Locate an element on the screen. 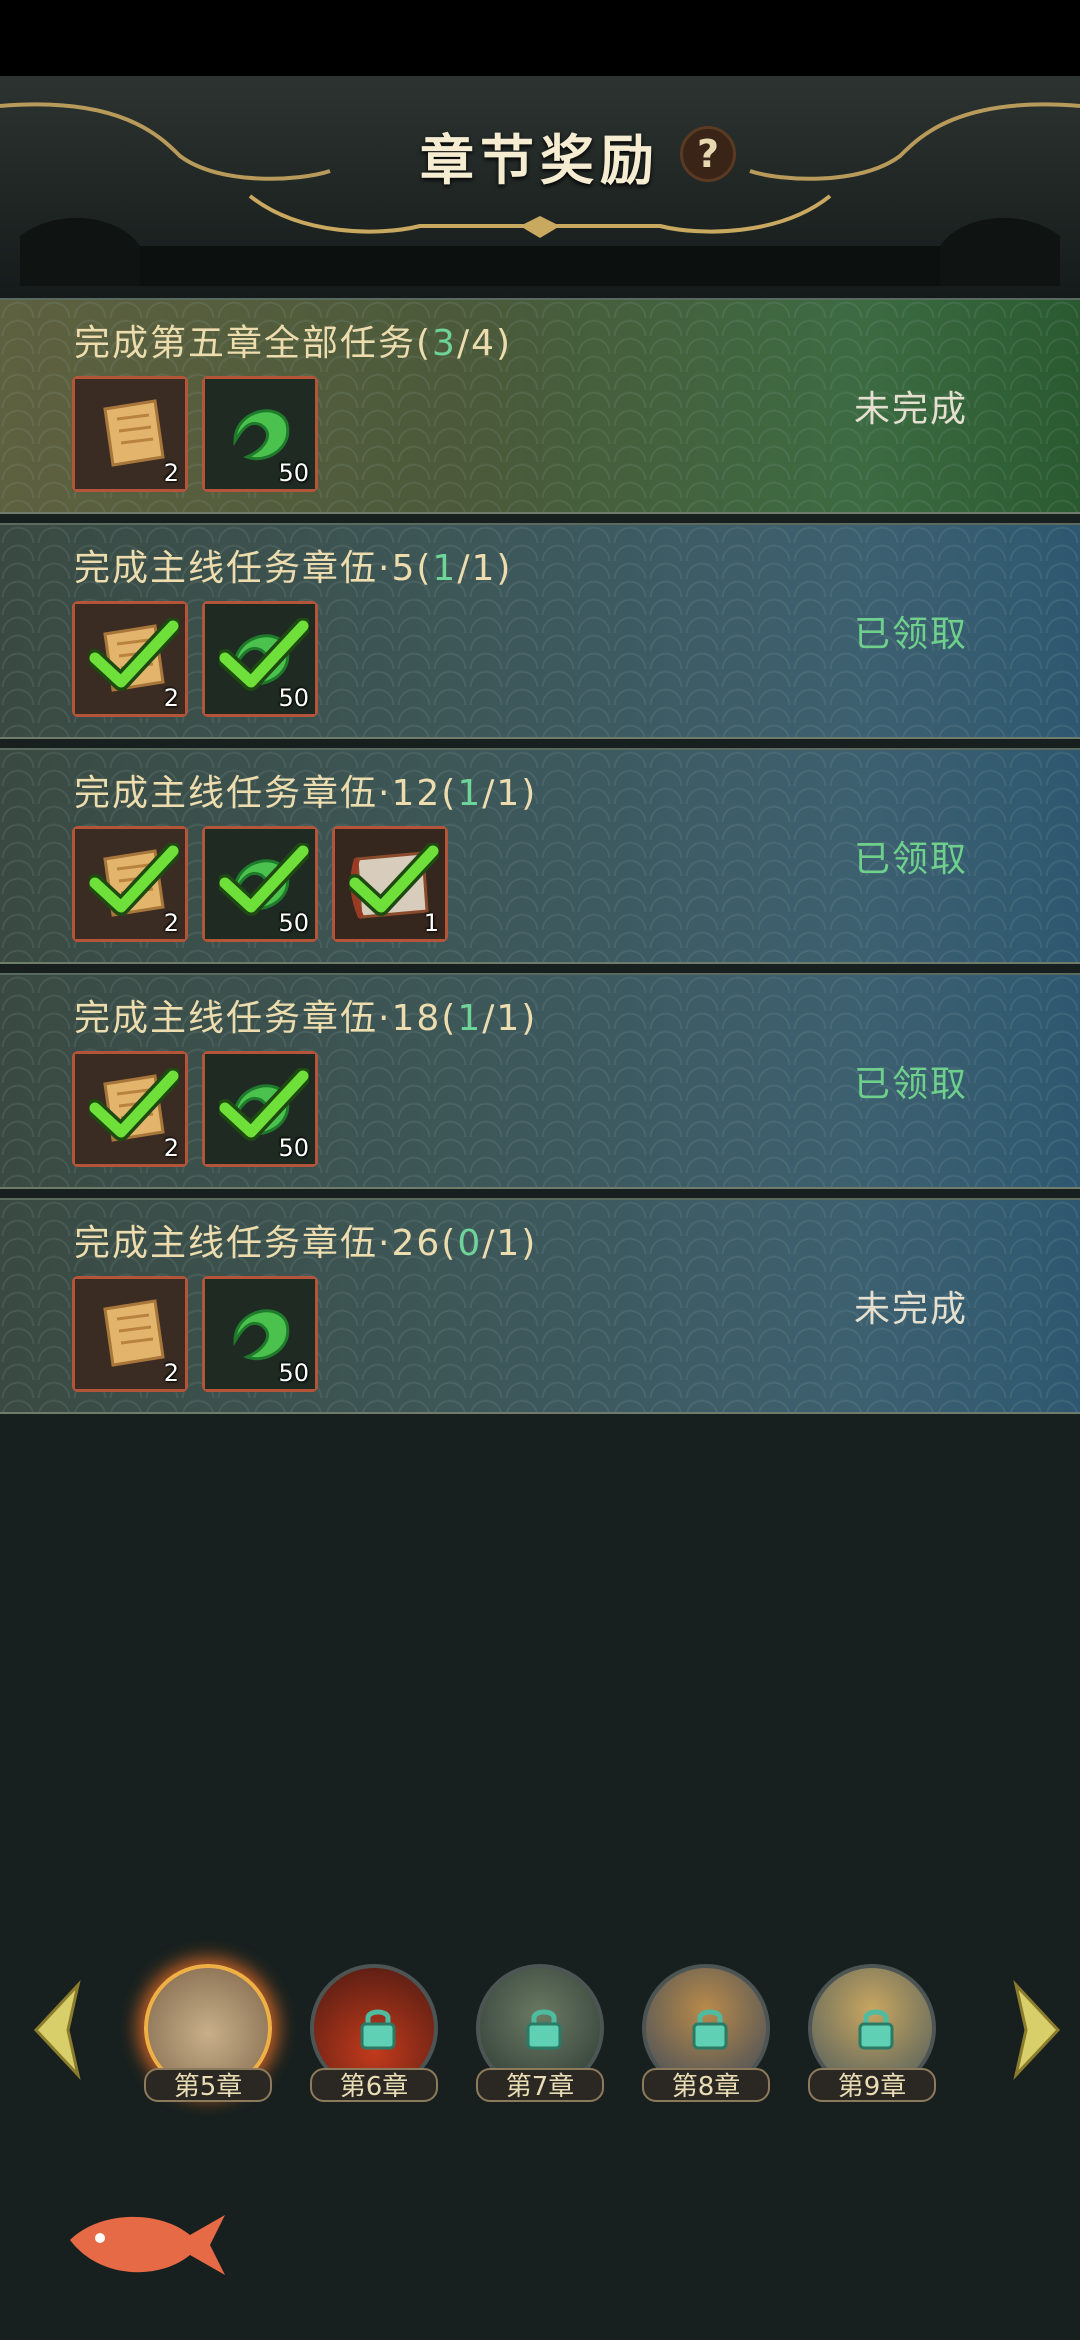  task-row: 完成主线任务章伍·26(0/1) 2 50 未完成 is located at coordinates (540, 1306).